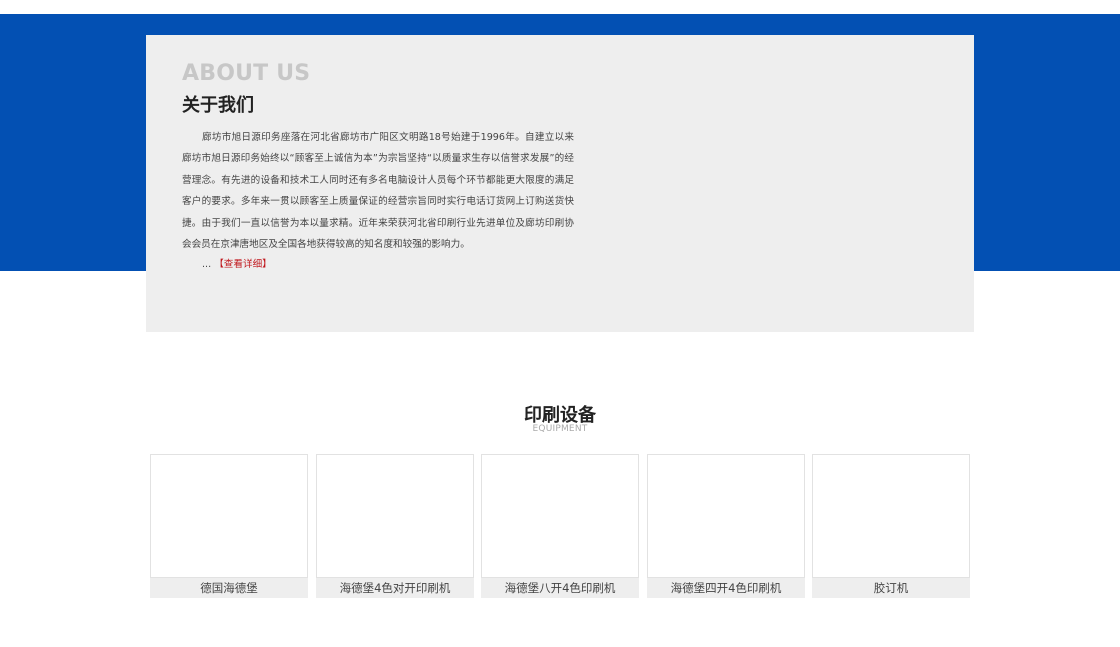 The image size is (1120, 647). I want to click on equipment-caption: 胶订机, so click(891, 588).